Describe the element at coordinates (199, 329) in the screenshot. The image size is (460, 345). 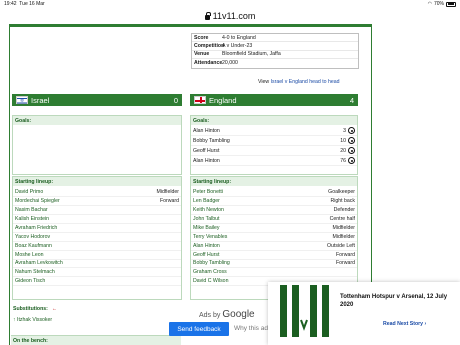
I see `send-feedback-button: Send feedback` at that location.